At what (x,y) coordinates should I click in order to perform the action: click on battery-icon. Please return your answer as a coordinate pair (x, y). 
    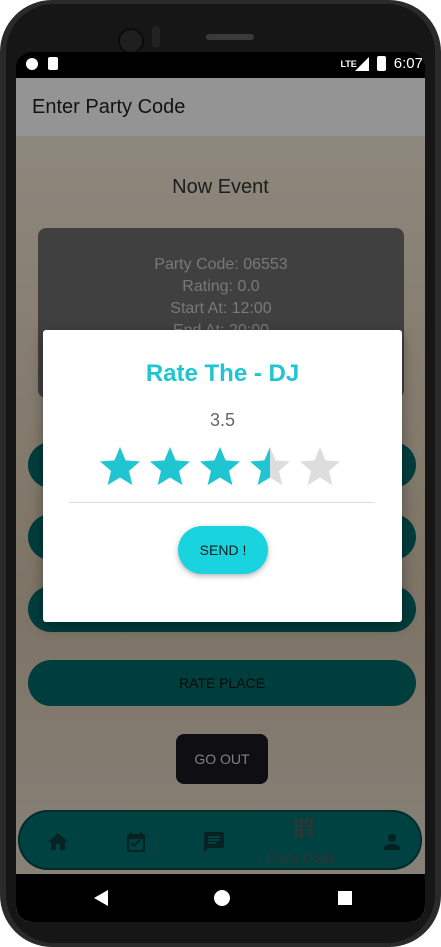
    Looking at the image, I should click on (381, 63).